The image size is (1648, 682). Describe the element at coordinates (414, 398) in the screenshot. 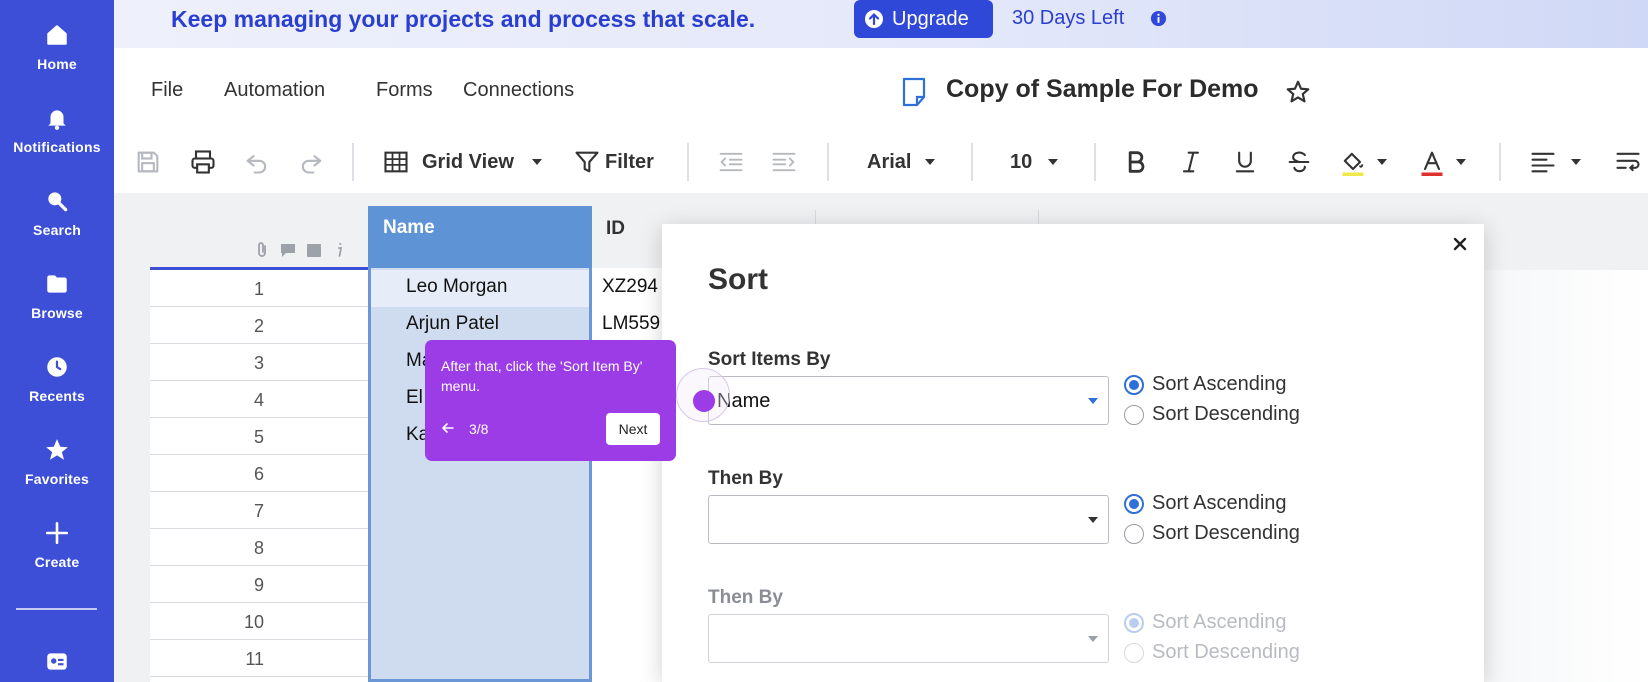

I see `cell-name: El` at that location.